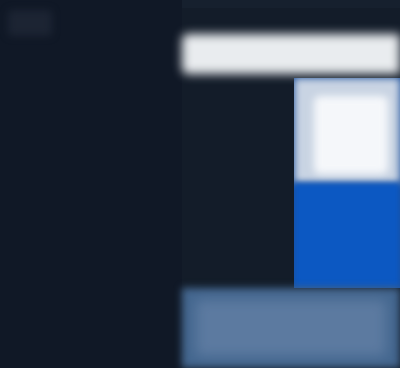 This screenshot has width=400, height=368. Describe the element at coordinates (291, 54) in the screenshot. I see `top-bar` at that location.